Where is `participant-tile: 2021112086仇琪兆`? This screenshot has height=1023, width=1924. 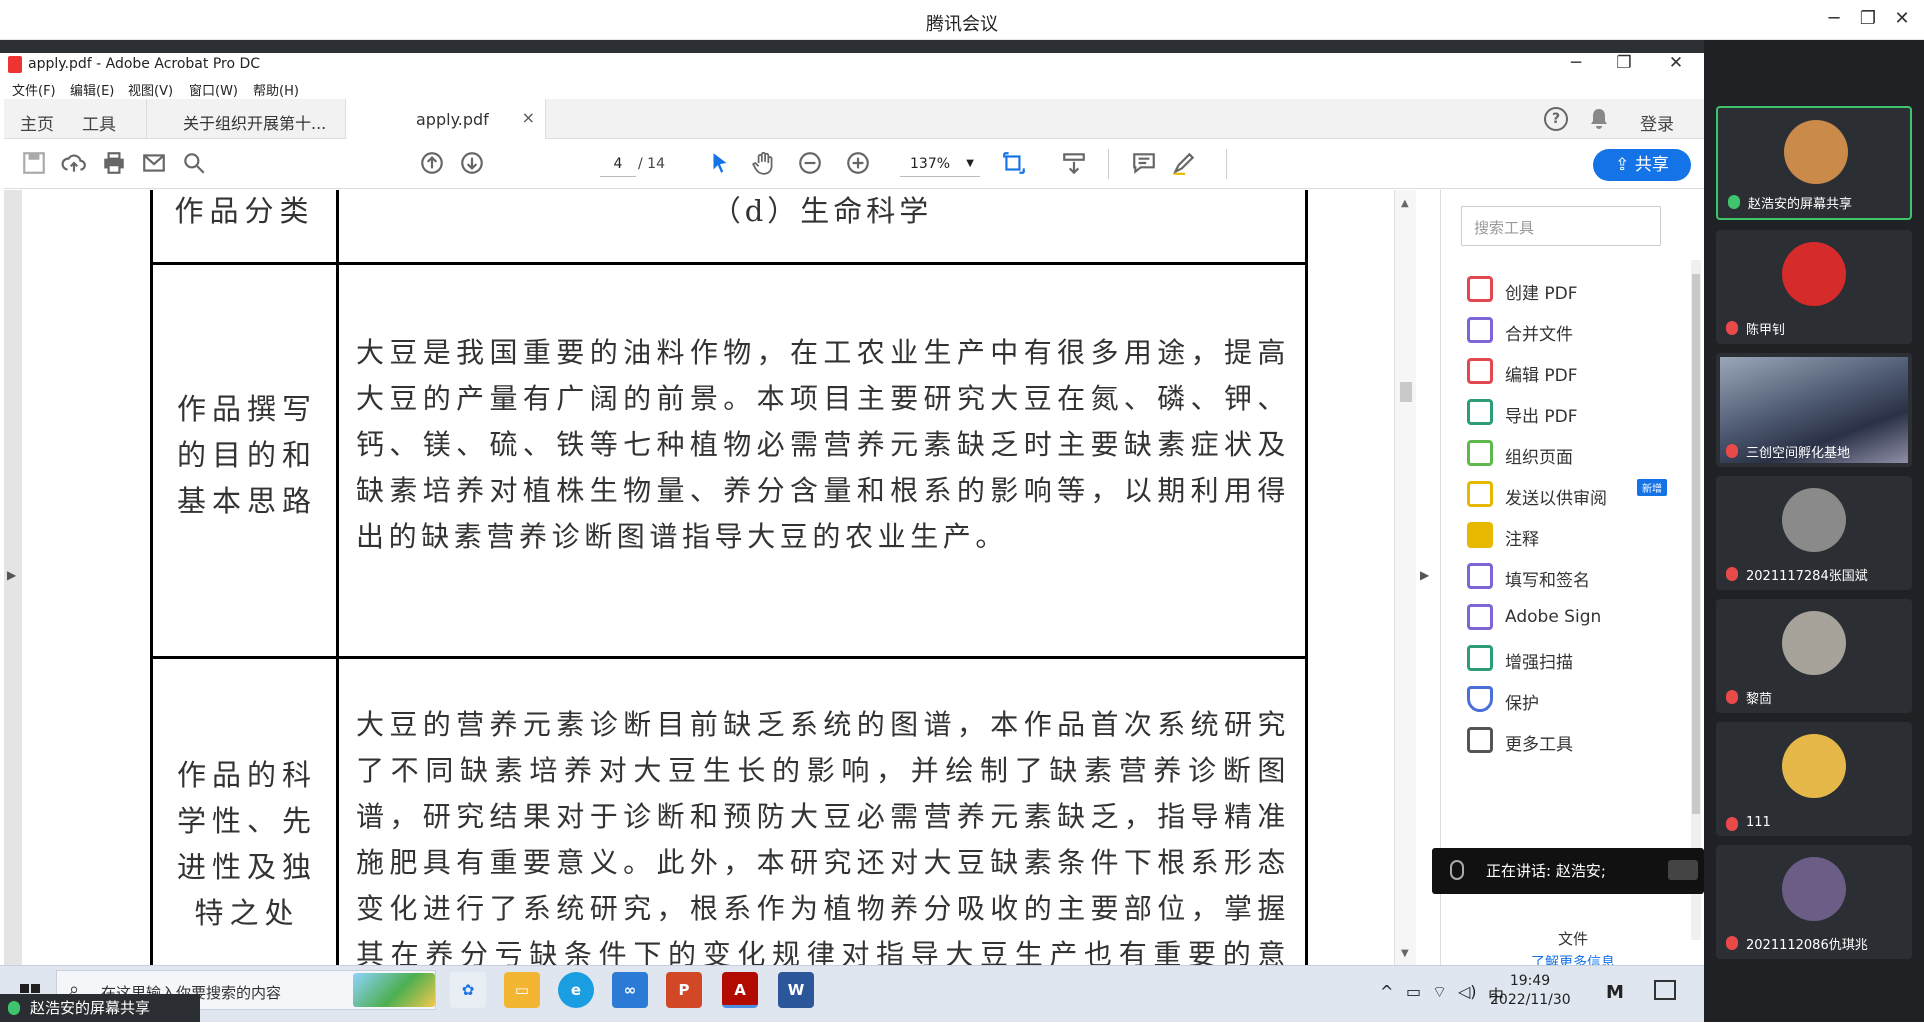 participant-tile: 2021112086仇琪兆 is located at coordinates (1814, 902).